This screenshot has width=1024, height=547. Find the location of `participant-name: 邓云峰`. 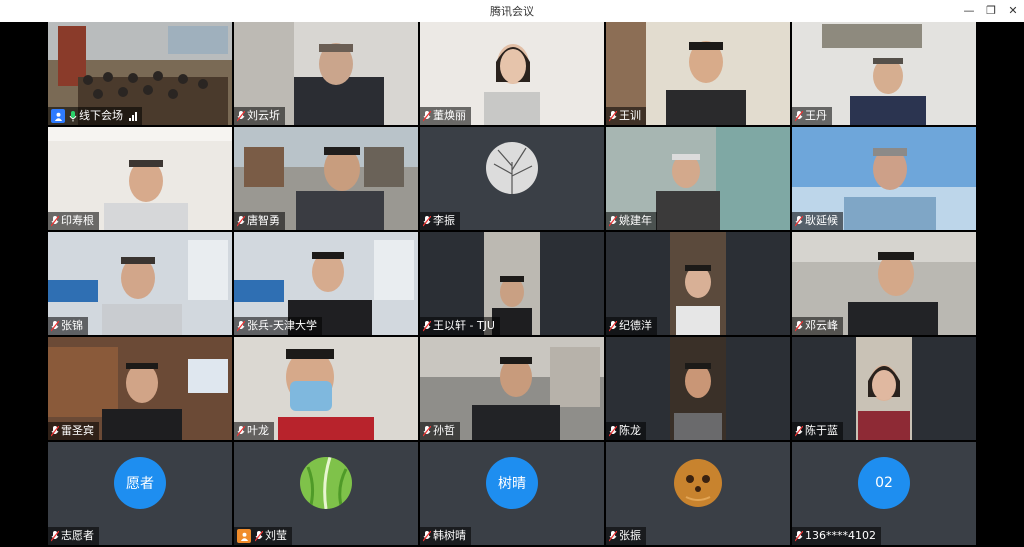

participant-name: 邓云峰 is located at coordinates (821, 325).